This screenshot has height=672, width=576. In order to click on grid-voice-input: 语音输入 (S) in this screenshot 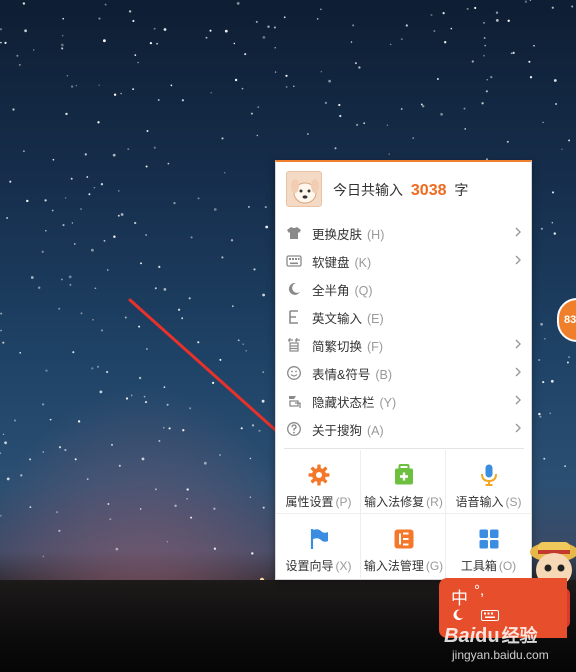, I will do `click(488, 482)`.